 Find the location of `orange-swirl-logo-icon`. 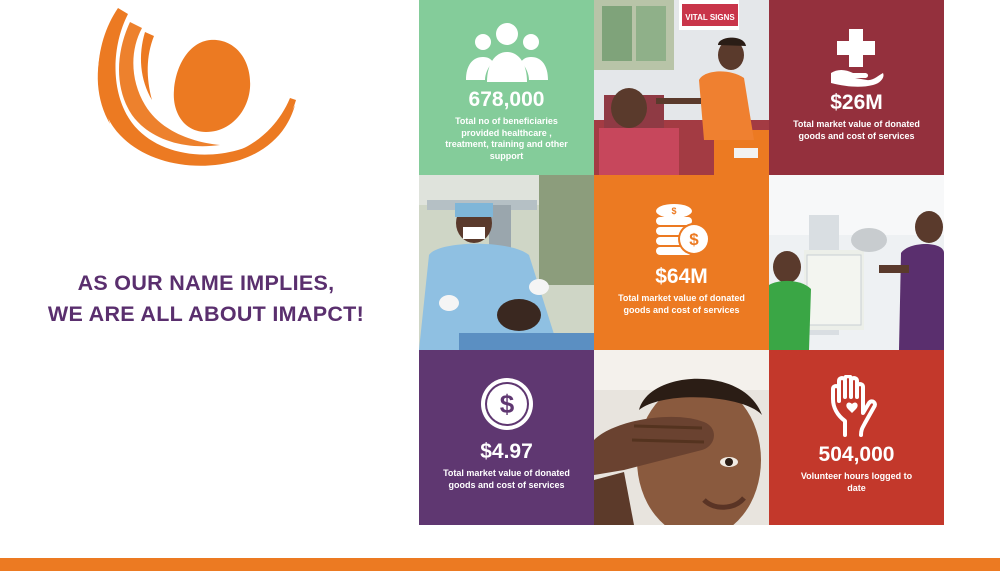

orange-swirl-logo-icon is located at coordinates (196, 87).